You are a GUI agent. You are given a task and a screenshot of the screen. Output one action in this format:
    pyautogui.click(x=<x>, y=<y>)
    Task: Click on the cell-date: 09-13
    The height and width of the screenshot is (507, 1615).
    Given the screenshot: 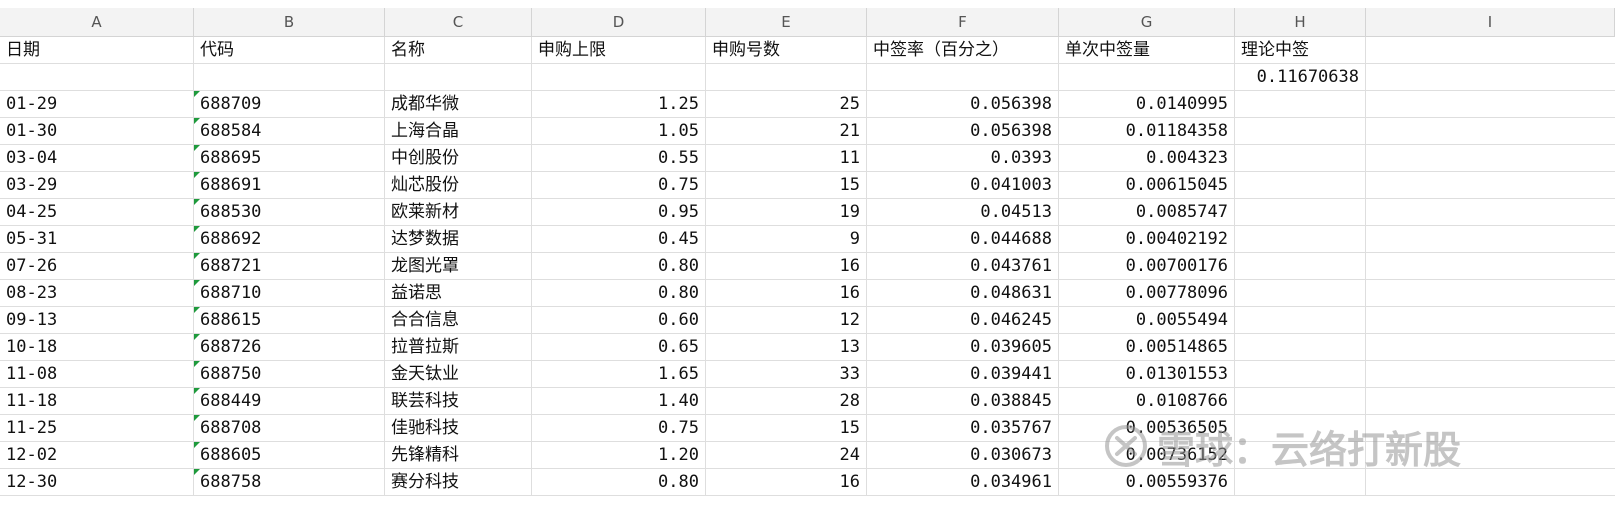 What is the action you would take?
    pyautogui.click(x=97, y=320)
    